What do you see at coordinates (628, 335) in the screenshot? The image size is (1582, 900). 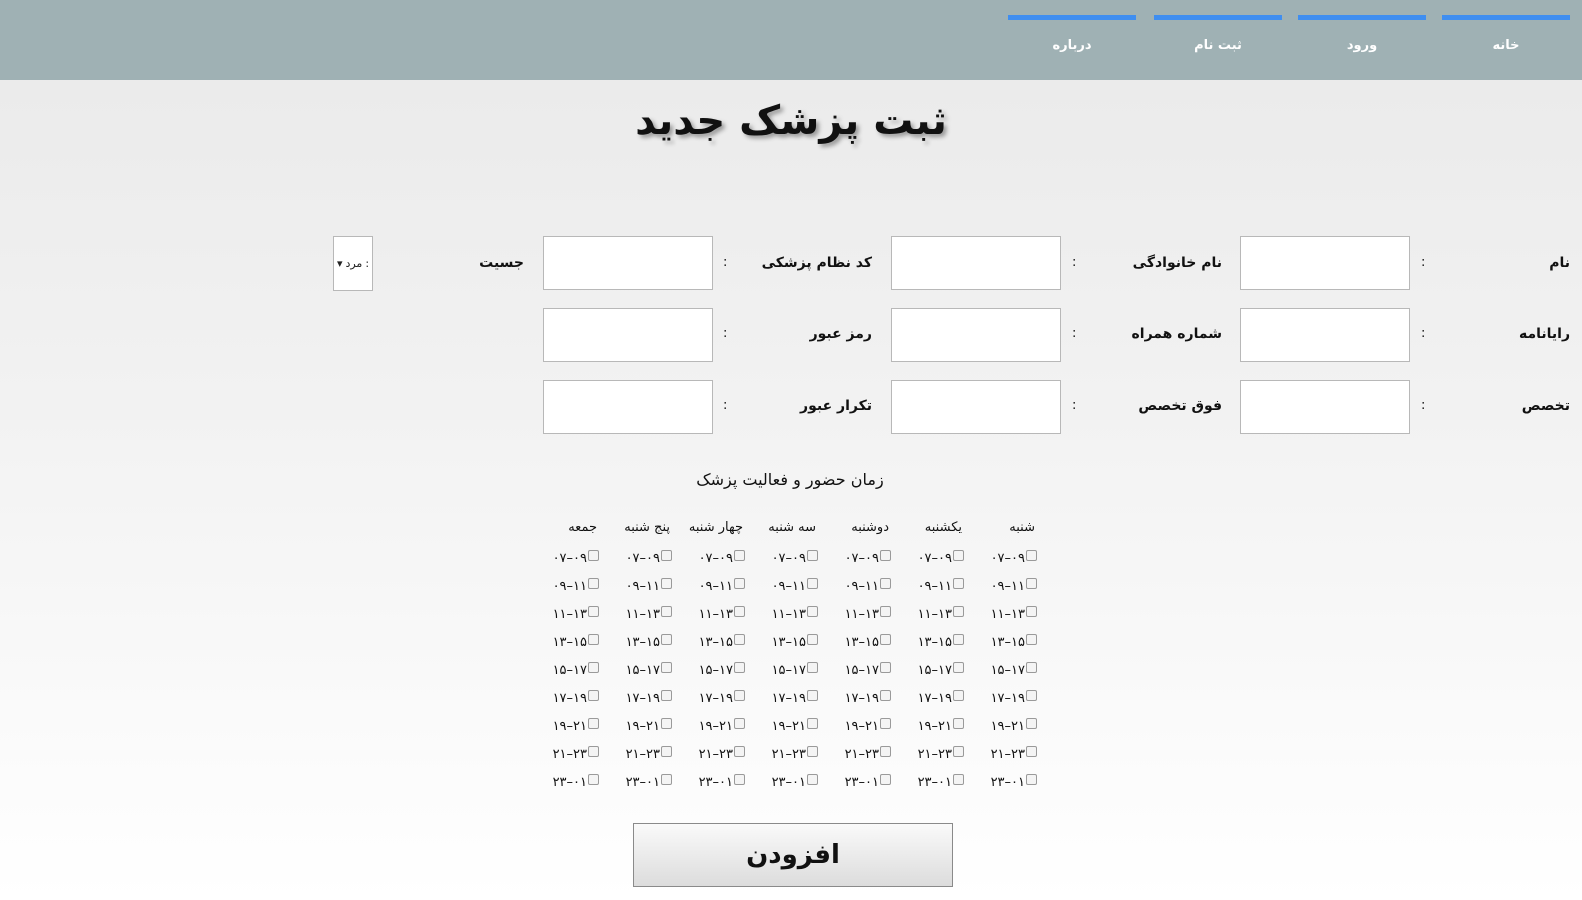 I see `password-input` at bounding box center [628, 335].